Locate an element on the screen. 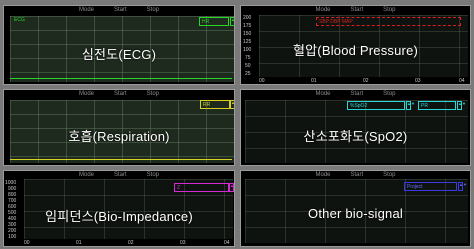 This screenshot has width=474, height=249. pulse-rate-legend-text: PR is located at coordinates (424, 106).